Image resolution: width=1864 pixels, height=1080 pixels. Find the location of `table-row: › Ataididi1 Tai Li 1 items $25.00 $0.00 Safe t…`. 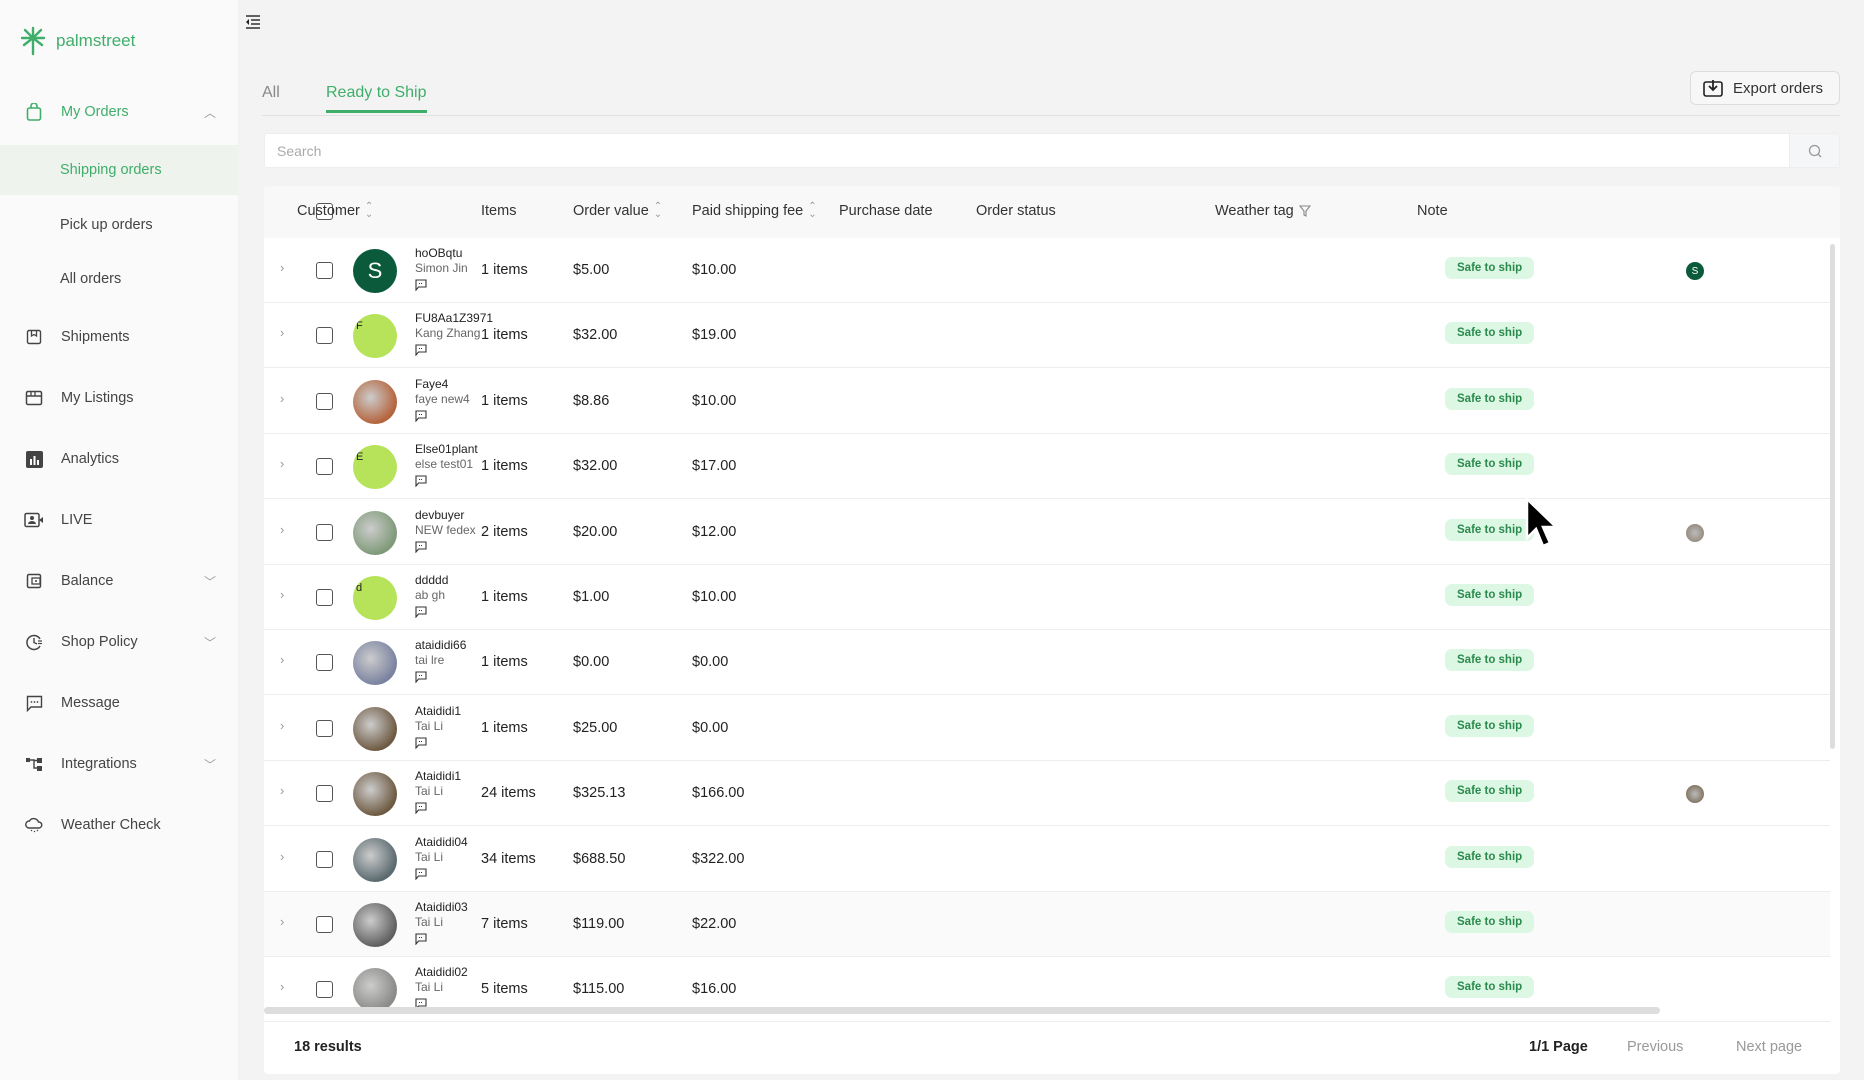

table-row: › Ataididi1 Tai Li 1 items $25.00 $0.00 Safe t… is located at coordinates (1047, 728).